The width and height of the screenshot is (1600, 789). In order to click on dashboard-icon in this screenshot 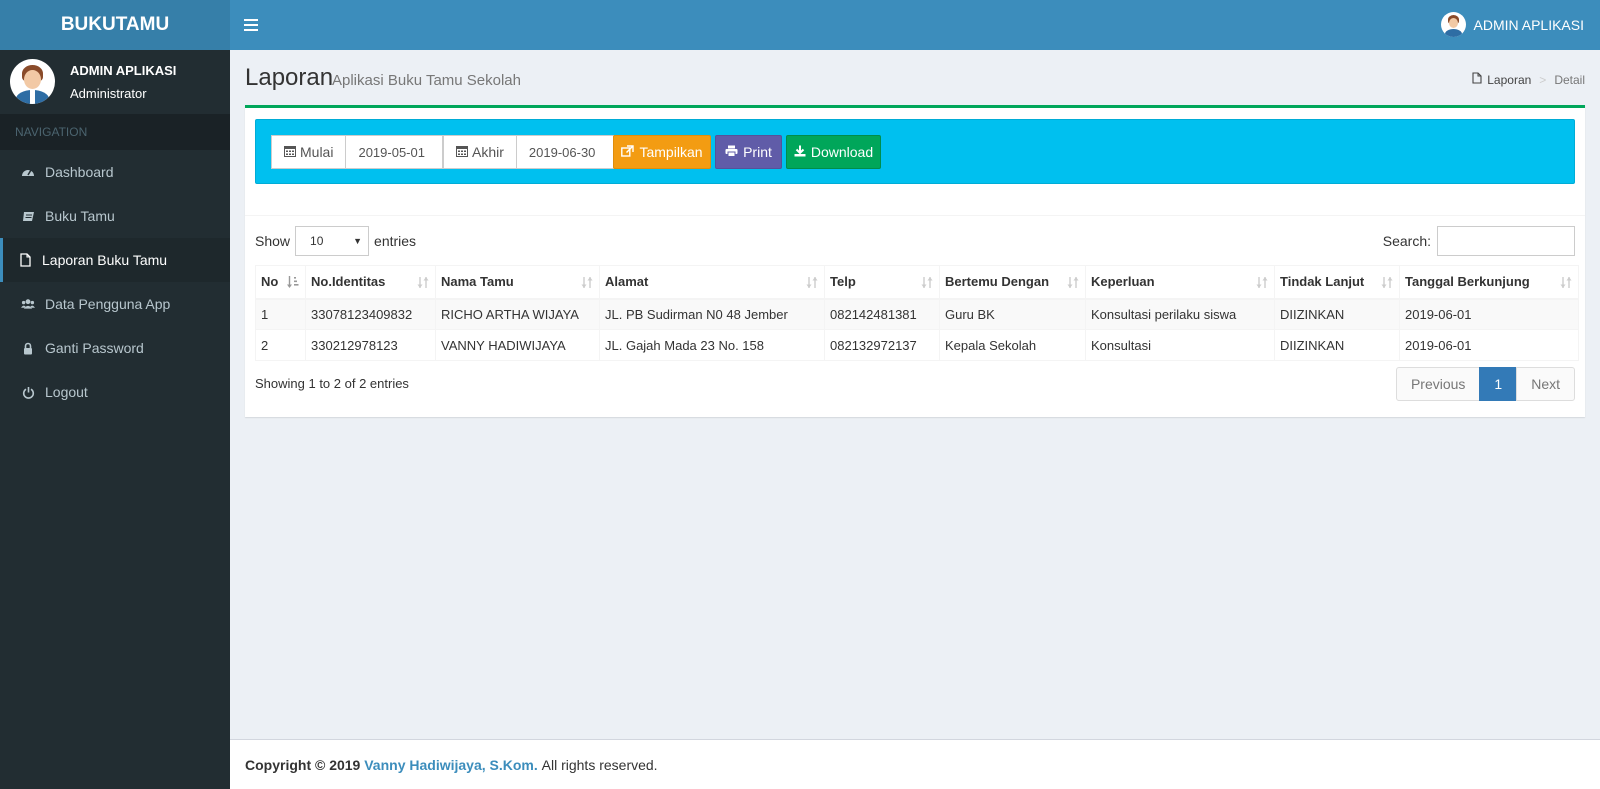, I will do `click(28, 172)`.